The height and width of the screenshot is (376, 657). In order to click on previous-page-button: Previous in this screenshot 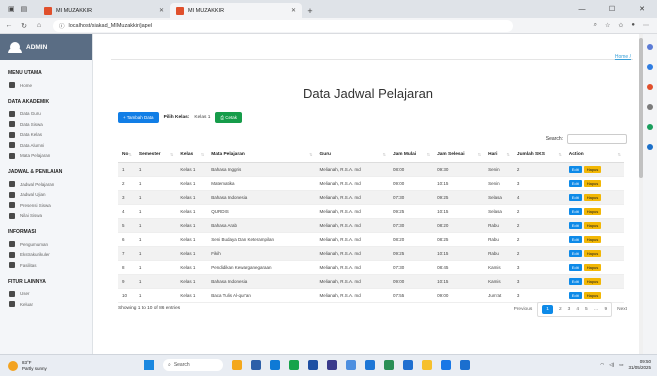, I will do `click(523, 309)`.